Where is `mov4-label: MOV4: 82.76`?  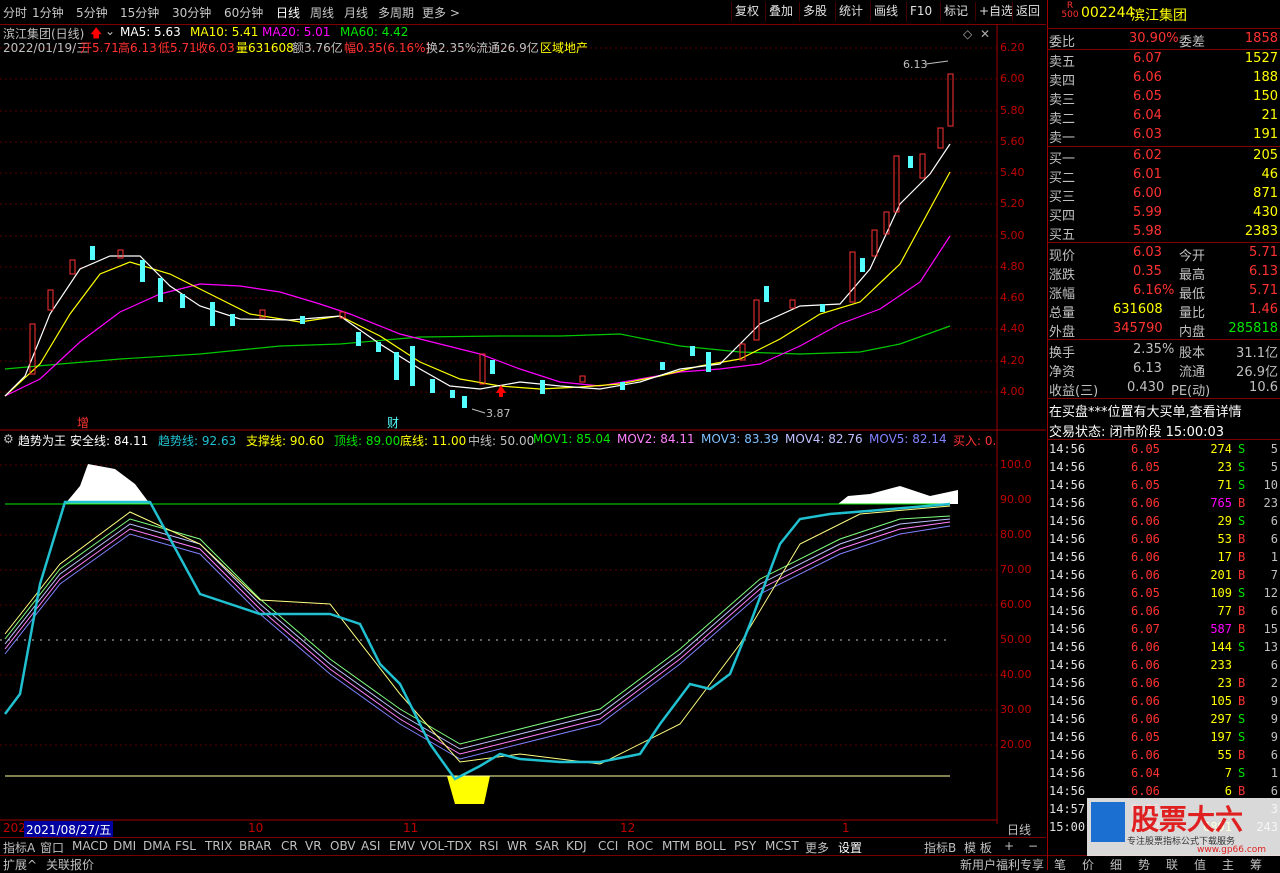 mov4-label: MOV4: 82.76 is located at coordinates (824, 439).